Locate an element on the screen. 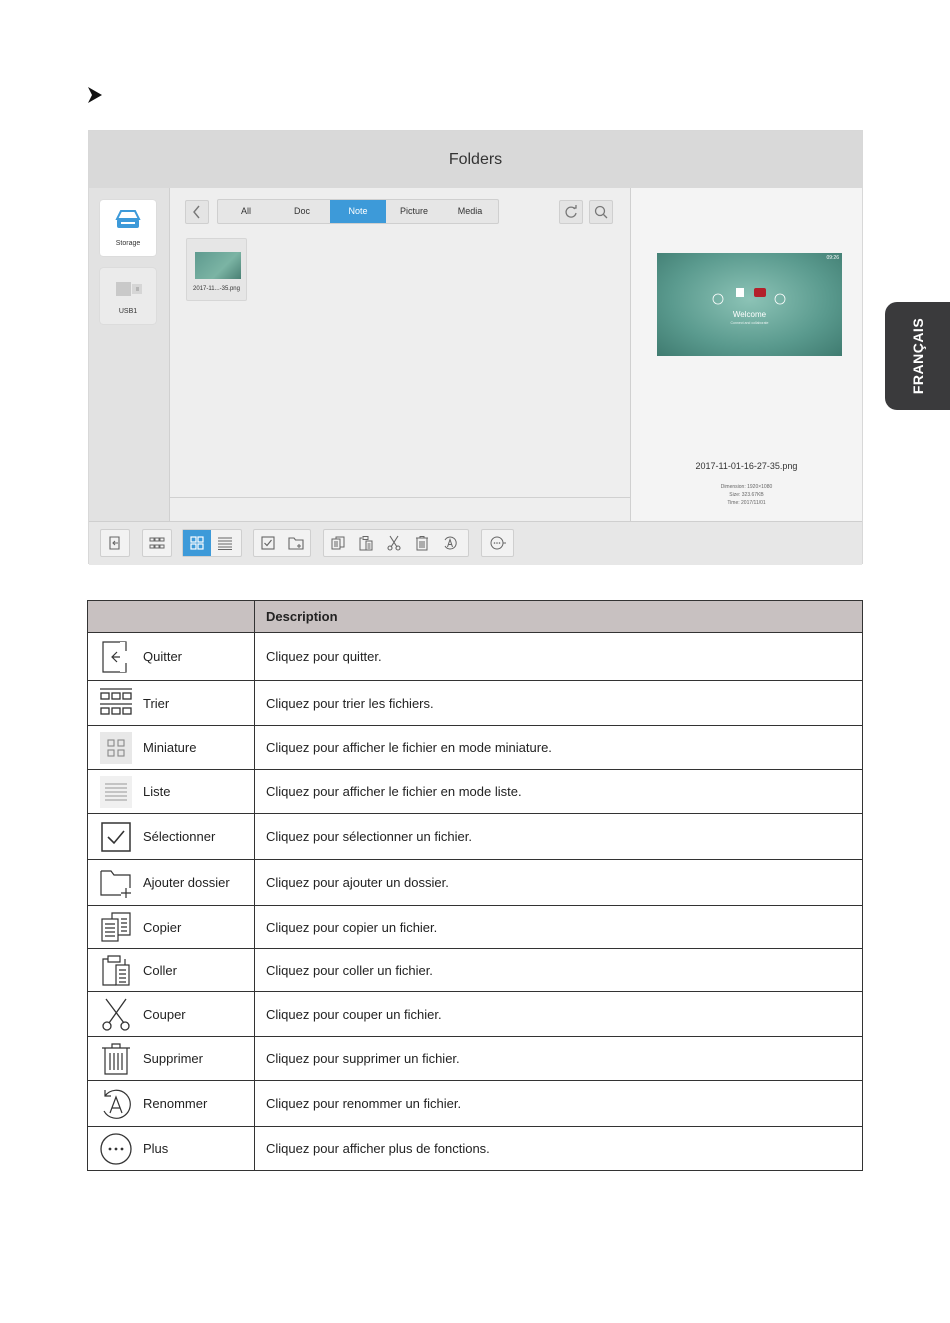 This screenshot has height=1323, width=950. function-cell: Coller is located at coordinates (171, 970).